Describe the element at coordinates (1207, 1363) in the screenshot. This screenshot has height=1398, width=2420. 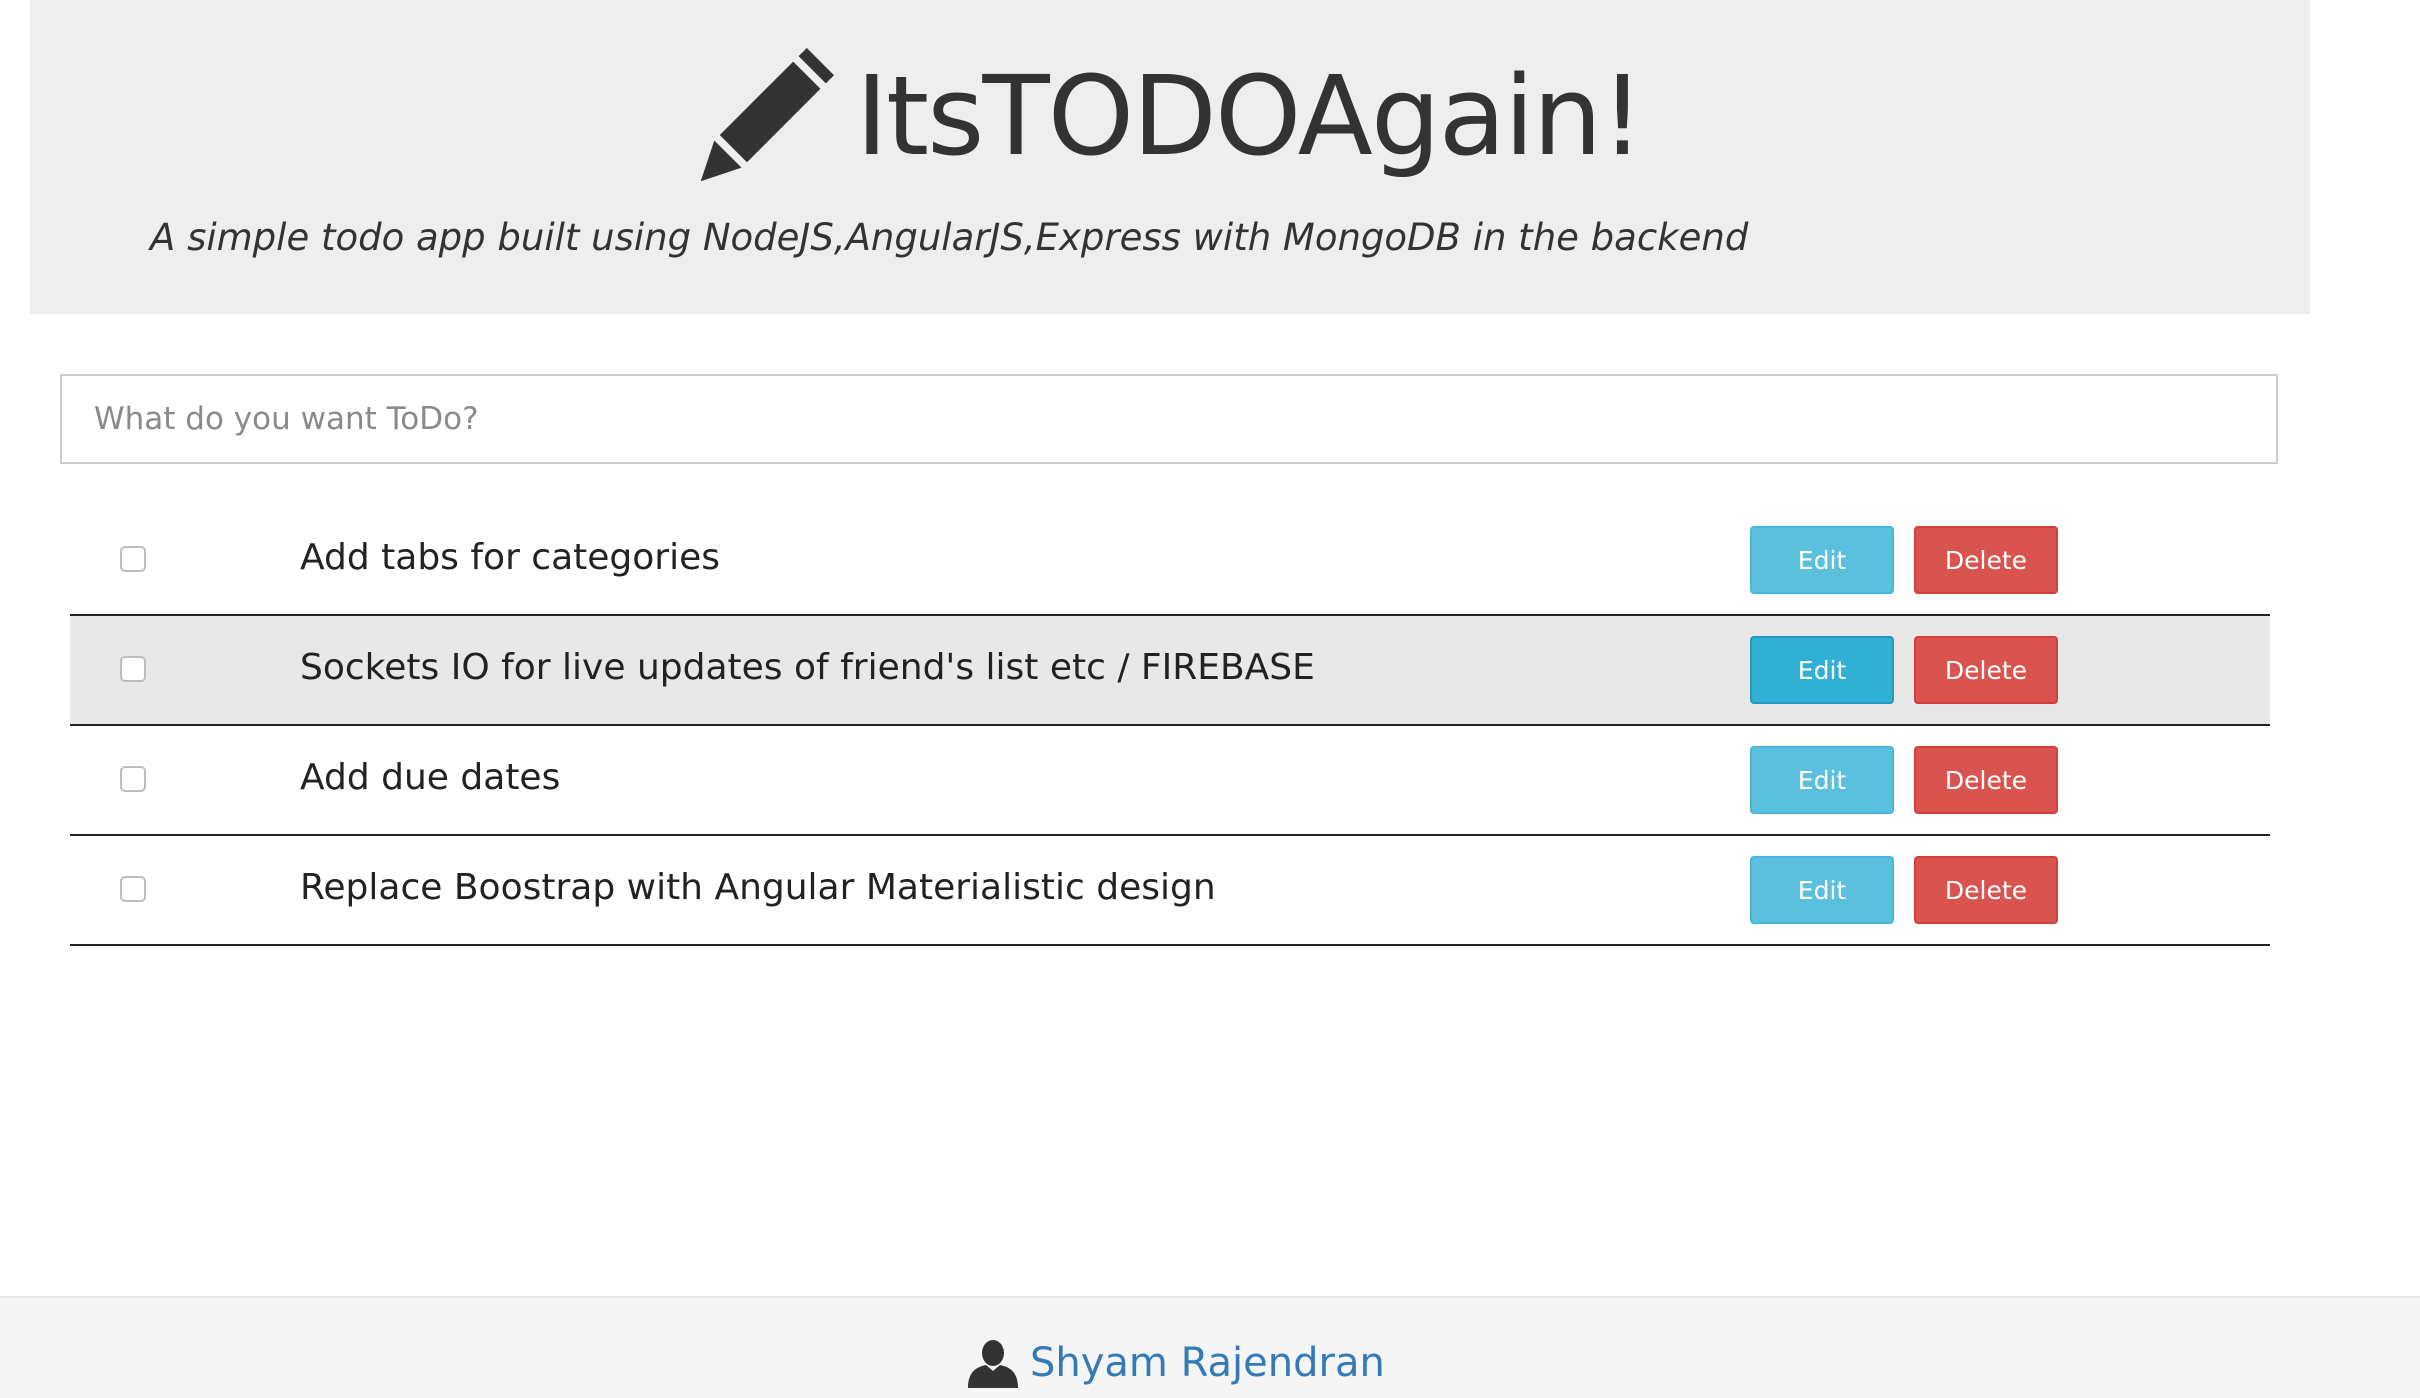
I see `author-name: Shyam Rajendran` at that location.